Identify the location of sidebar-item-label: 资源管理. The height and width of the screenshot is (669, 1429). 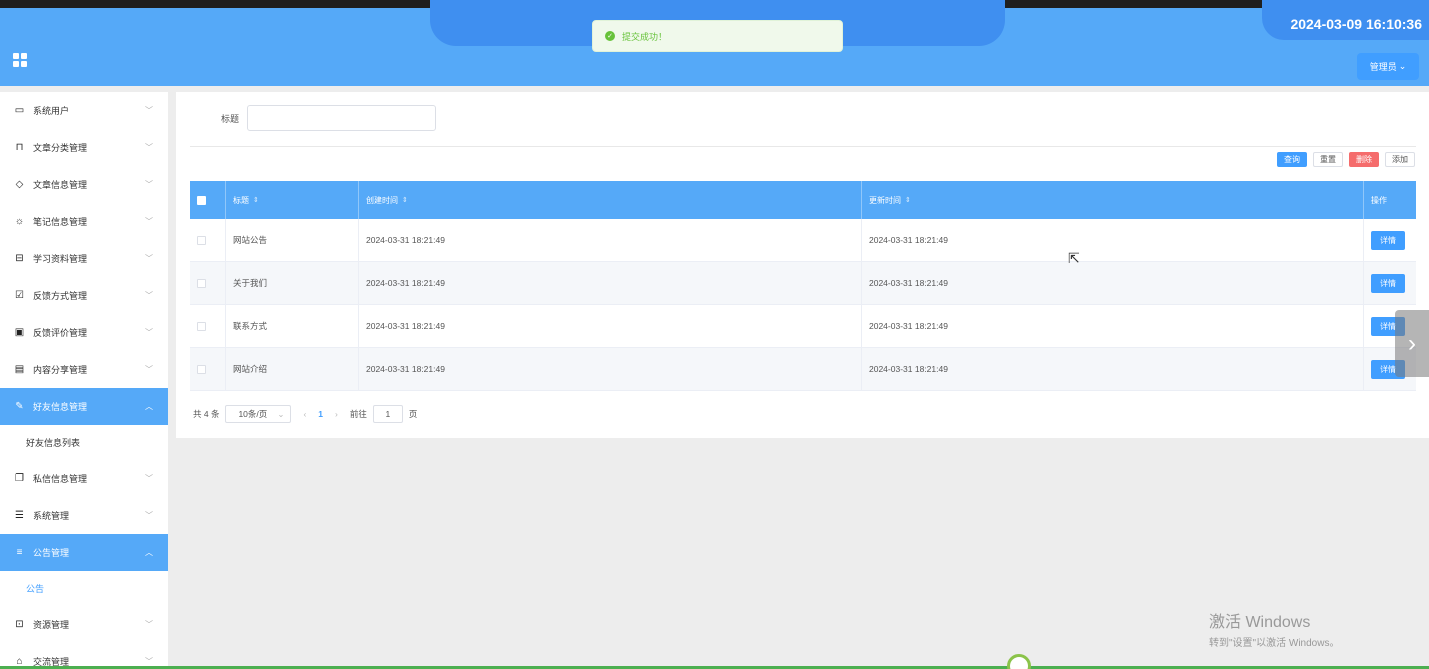
(51, 625).